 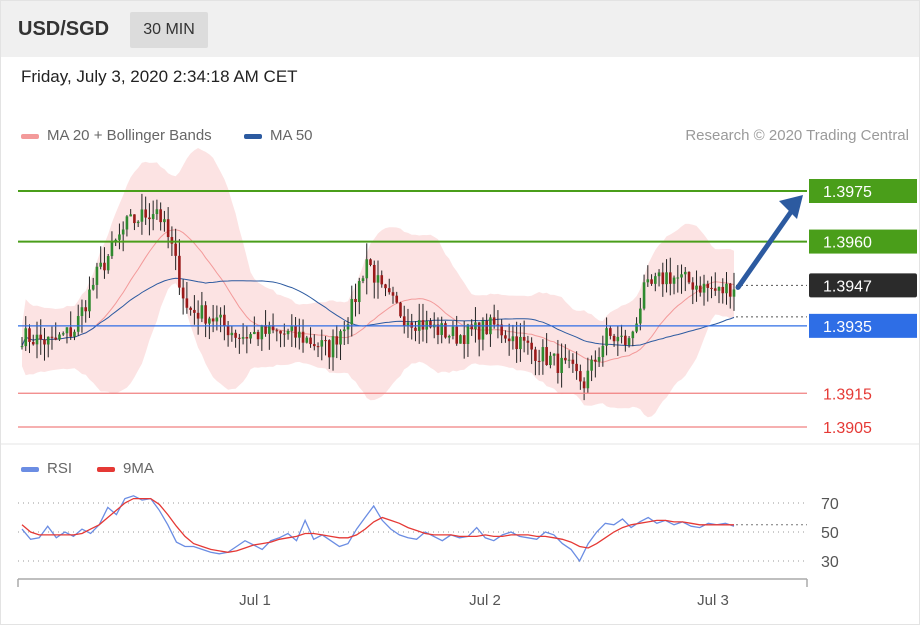 What do you see at coordinates (830, 533) in the screenshot?
I see `rsi-tick-50: 50` at bounding box center [830, 533].